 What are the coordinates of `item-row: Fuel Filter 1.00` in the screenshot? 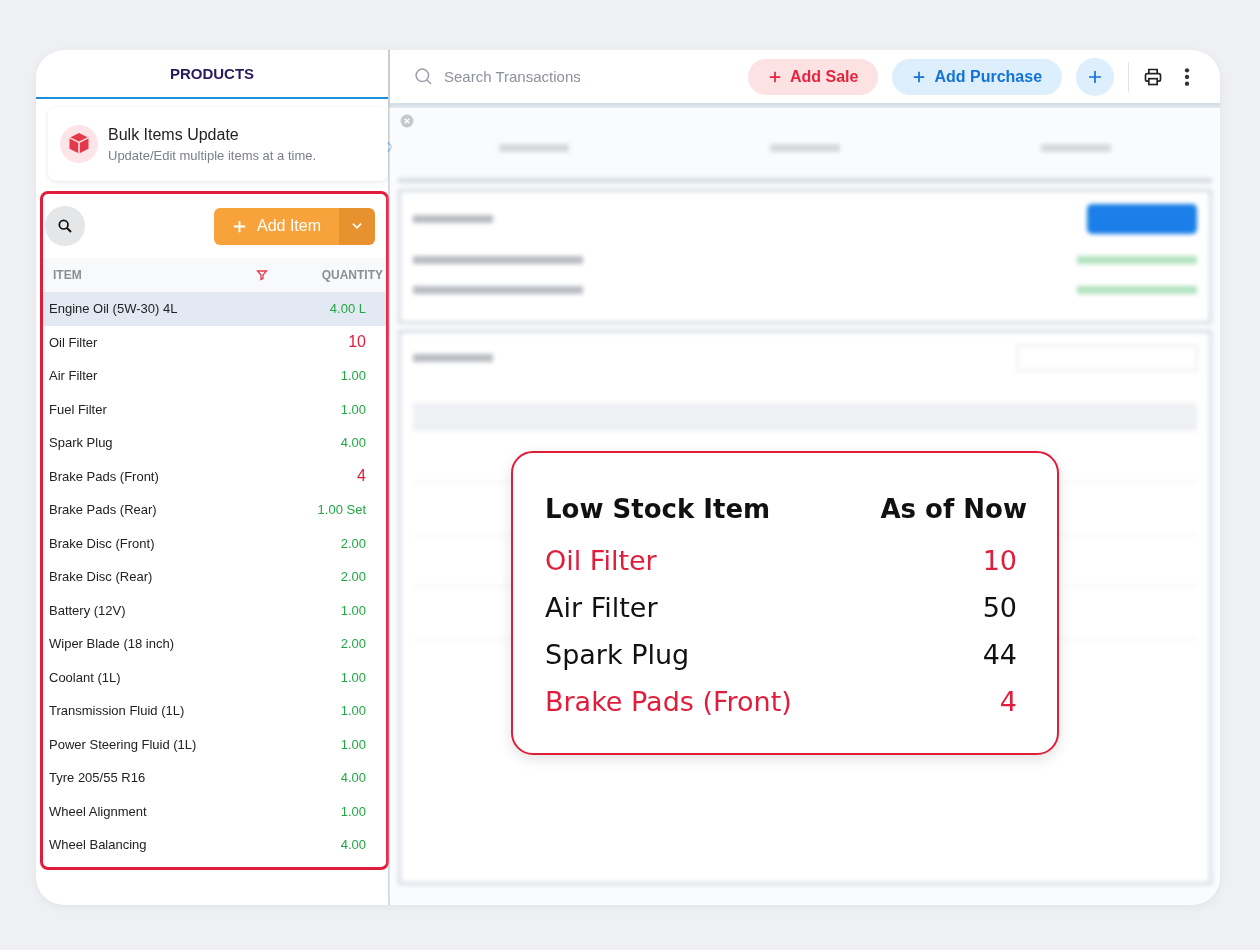 It's located at (214, 409).